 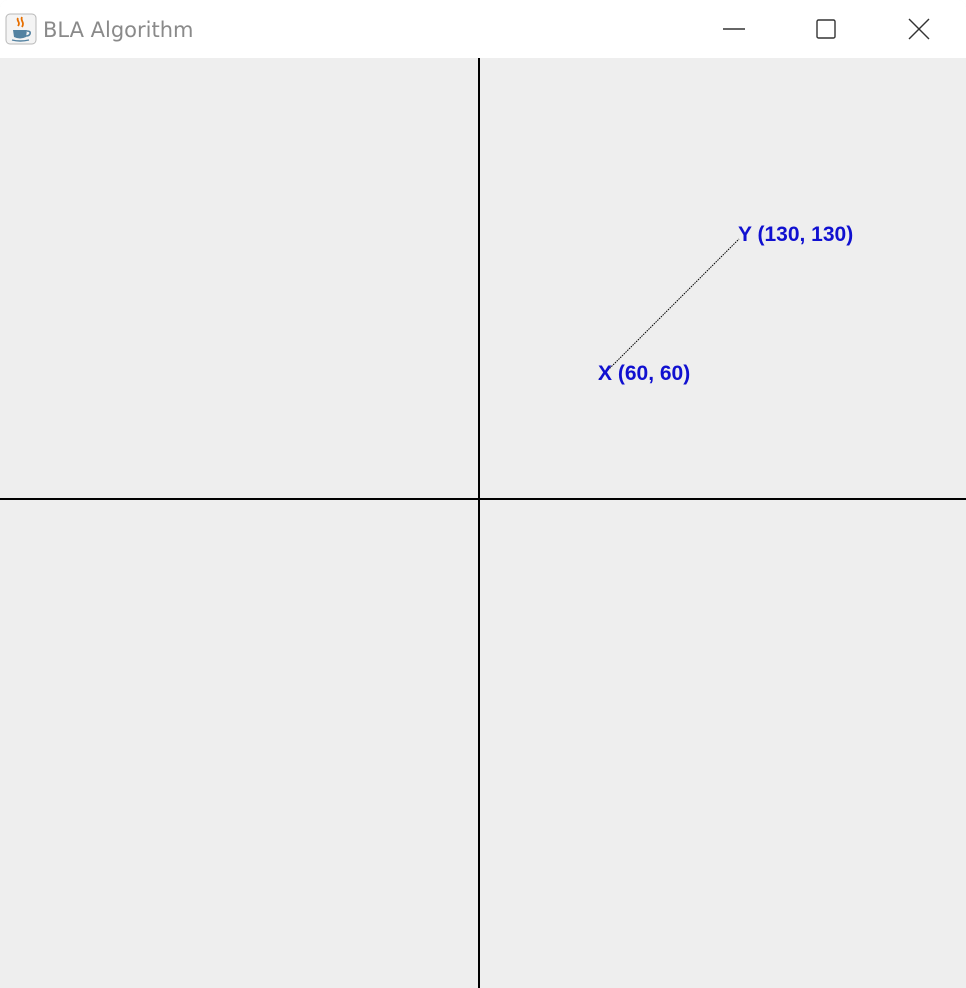 I want to click on title-bar: BLA Algorithm, so click(x=483, y=29).